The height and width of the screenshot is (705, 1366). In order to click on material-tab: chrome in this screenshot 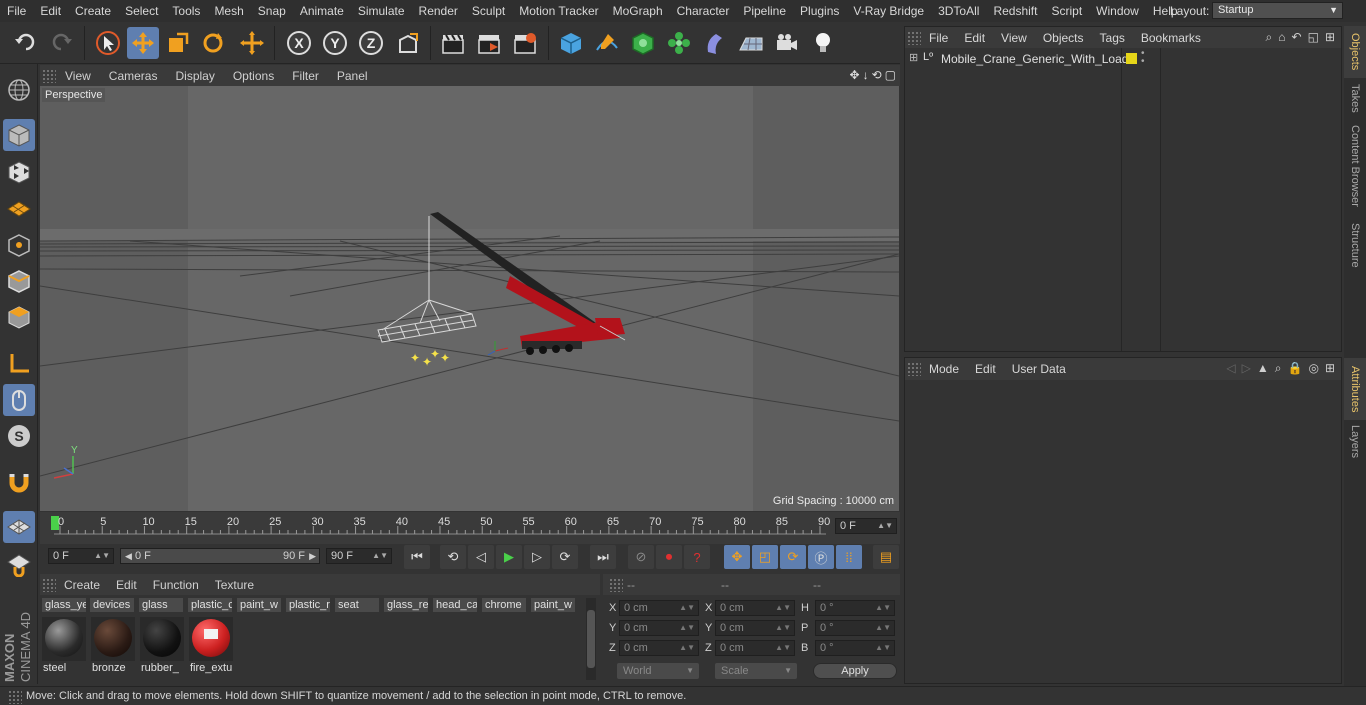, I will do `click(504, 605)`.